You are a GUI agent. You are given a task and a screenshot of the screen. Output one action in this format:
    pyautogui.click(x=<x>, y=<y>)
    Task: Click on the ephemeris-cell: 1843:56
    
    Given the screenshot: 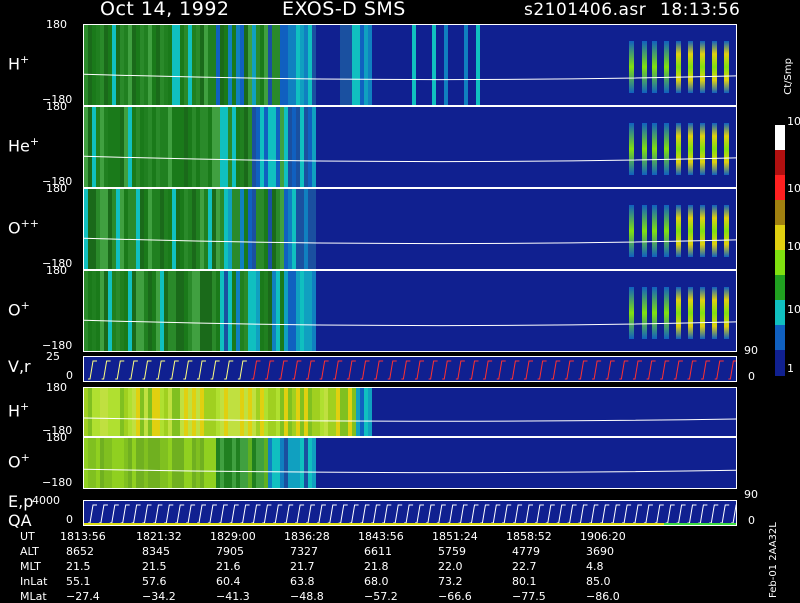 What is the action you would take?
    pyautogui.click(x=381, y=536)
    